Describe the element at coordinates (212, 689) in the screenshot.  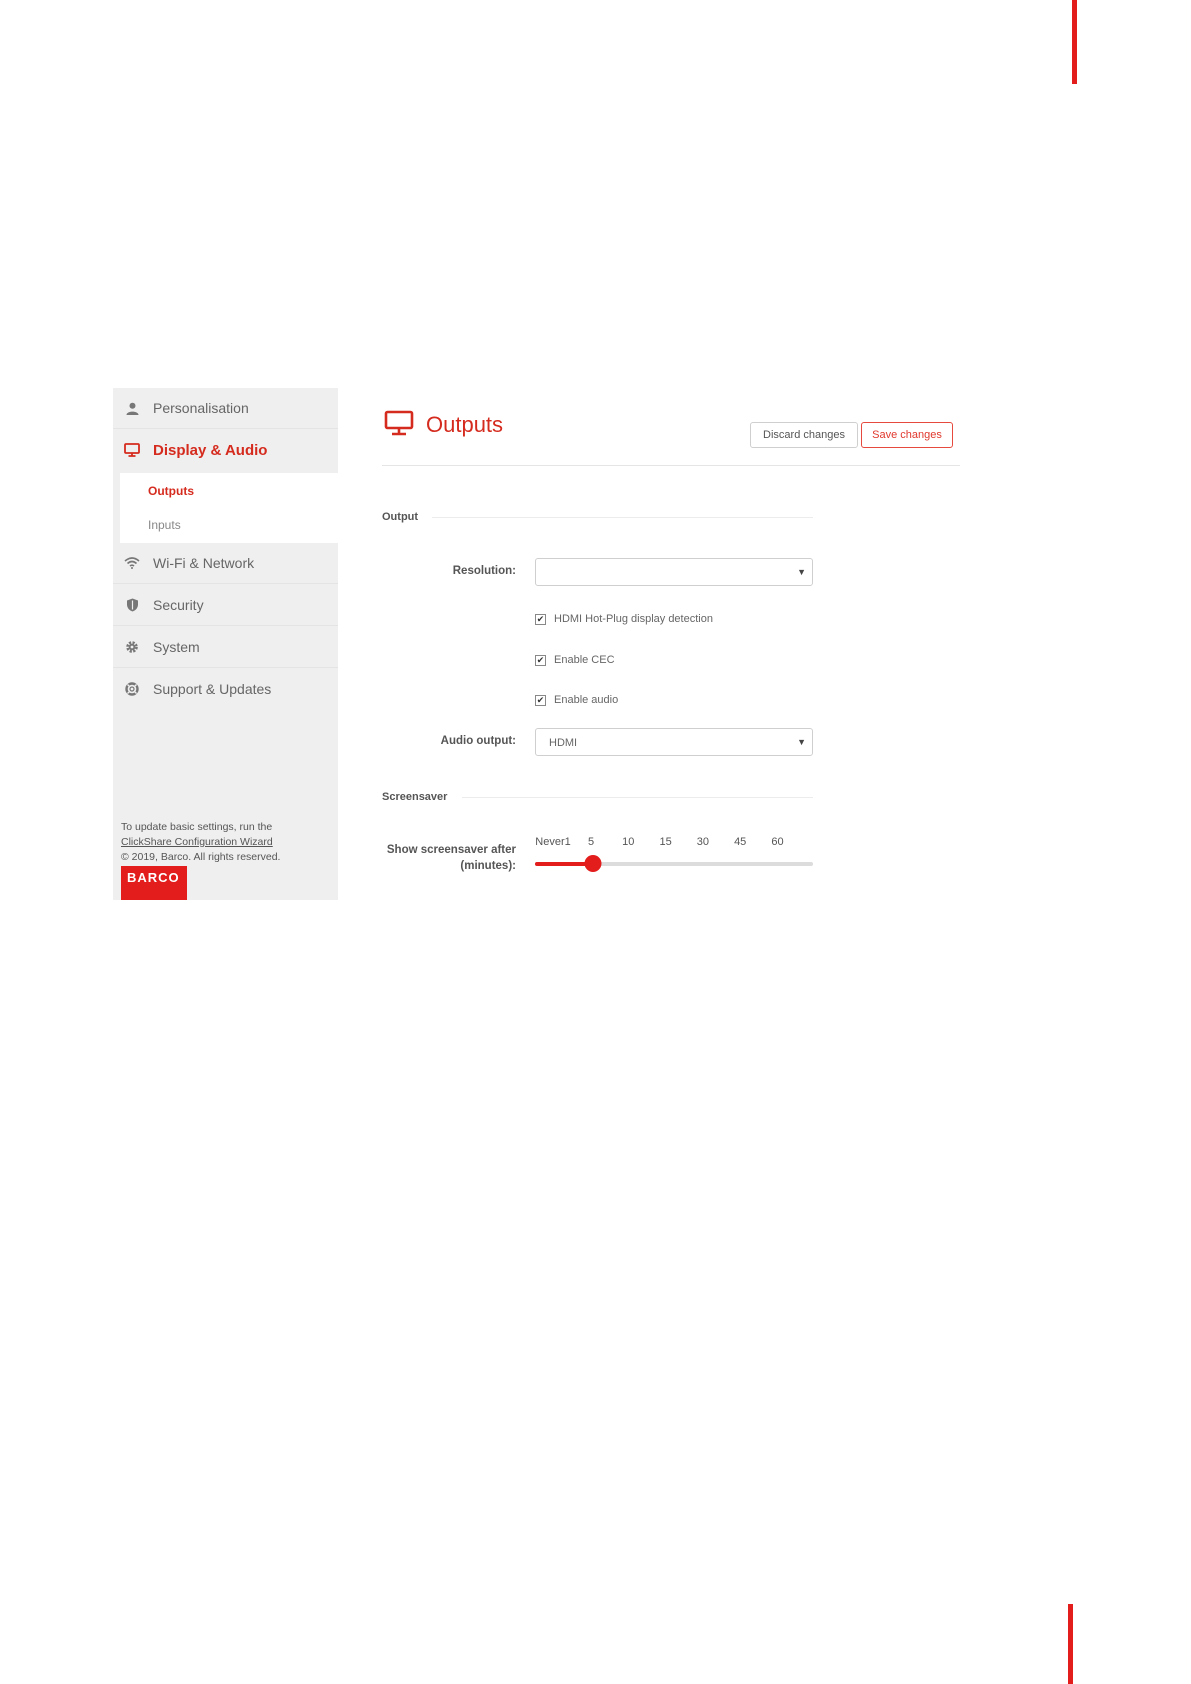
I see `sidebar-item-label: Support & Updates` at that location.